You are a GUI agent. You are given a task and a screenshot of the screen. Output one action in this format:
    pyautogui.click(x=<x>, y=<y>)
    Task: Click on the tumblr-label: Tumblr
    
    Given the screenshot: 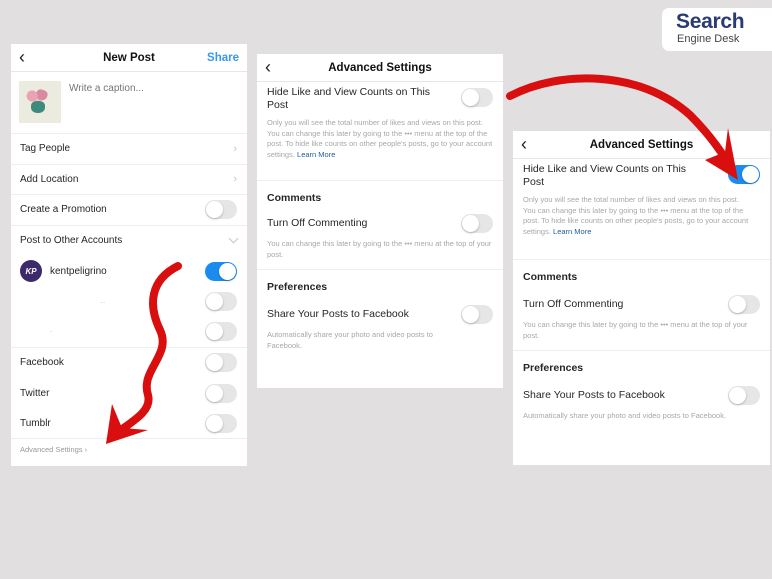 What is the action you would take?
    pyautogui.click(x=35, y=423)
    